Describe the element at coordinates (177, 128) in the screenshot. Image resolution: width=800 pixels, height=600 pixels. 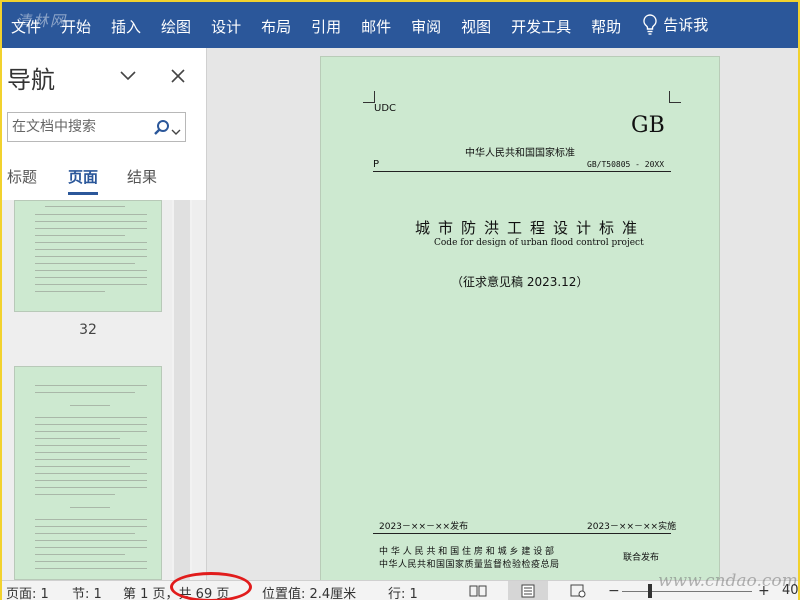
I see `search-options-chevron-icon` at that location.